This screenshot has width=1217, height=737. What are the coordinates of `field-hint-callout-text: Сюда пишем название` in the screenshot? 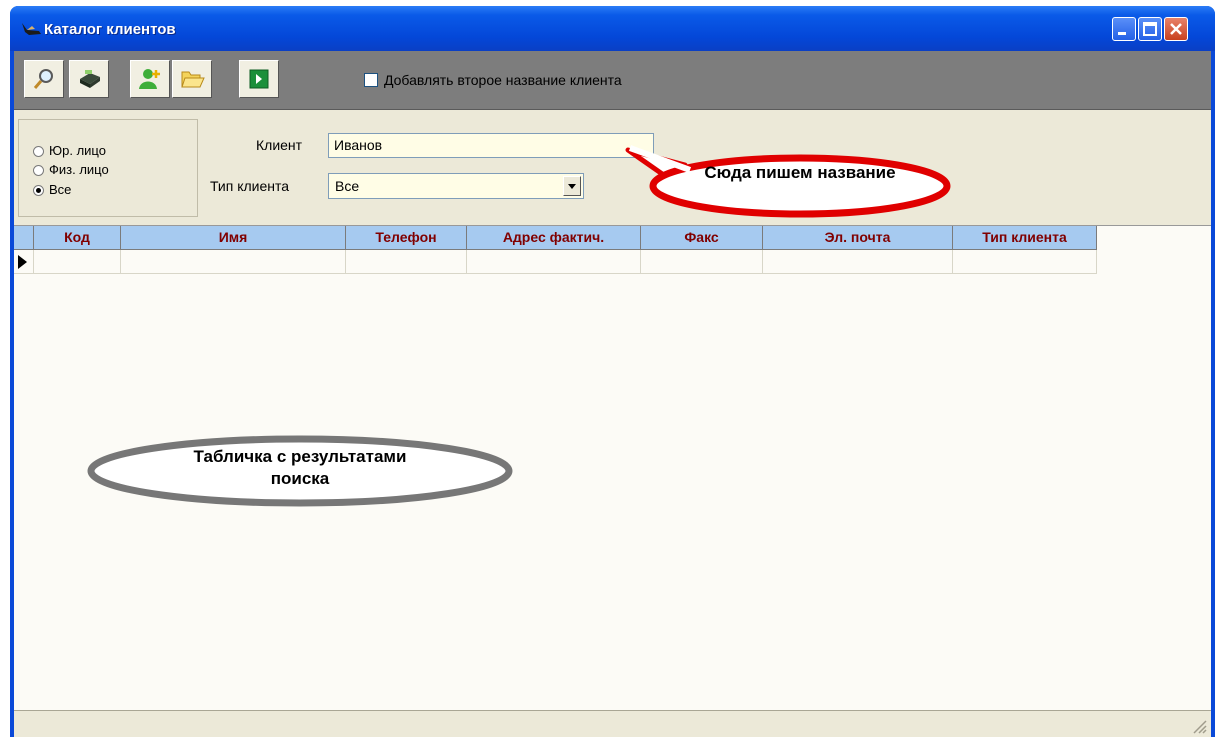 It's located at (800, 172).